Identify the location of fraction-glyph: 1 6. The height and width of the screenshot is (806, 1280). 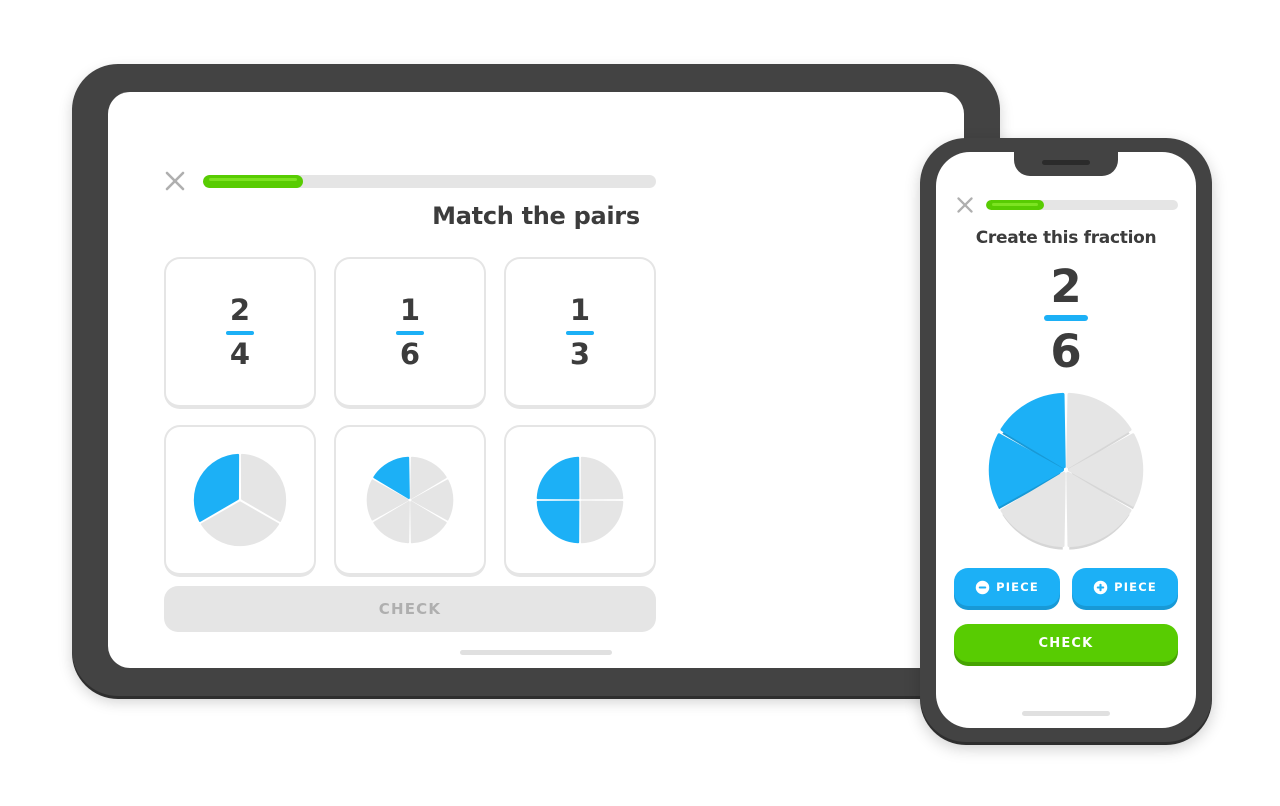
(410, 331).